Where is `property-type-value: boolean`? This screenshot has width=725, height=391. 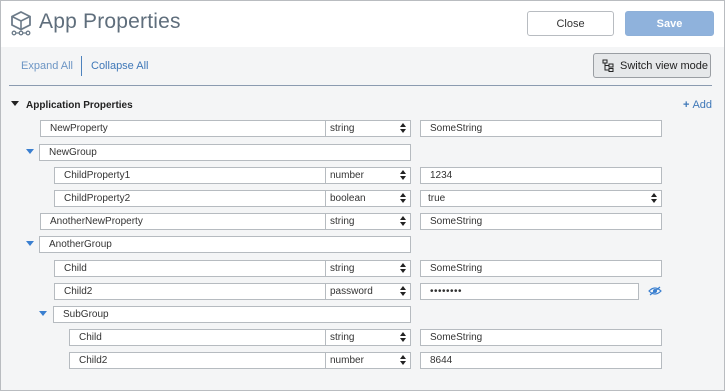 property-type-value: boolean is located at coordinates (348, 198).